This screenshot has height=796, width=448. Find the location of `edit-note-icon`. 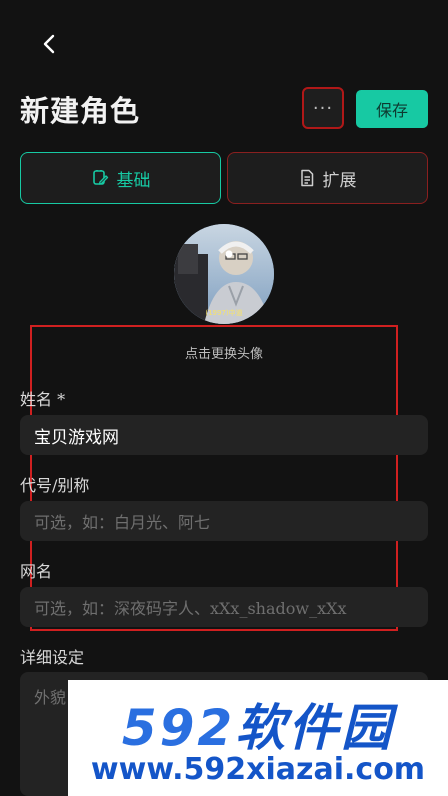

edit-note-icon is located at coordinates (100, 177).